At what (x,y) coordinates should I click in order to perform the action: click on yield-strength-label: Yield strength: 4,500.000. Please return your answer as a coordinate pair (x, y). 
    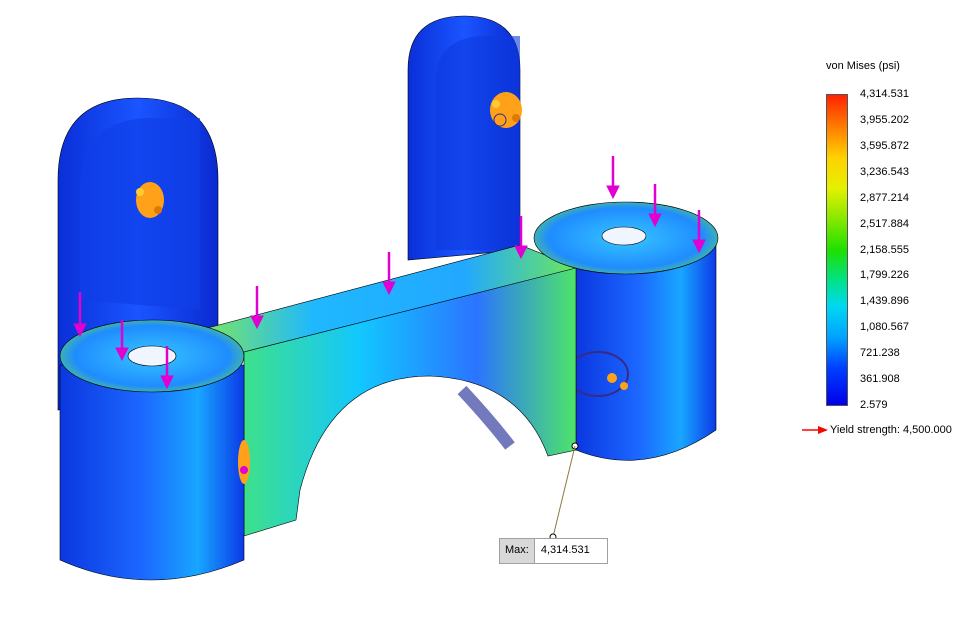
    Looking at the image, I should click on (891, 430).